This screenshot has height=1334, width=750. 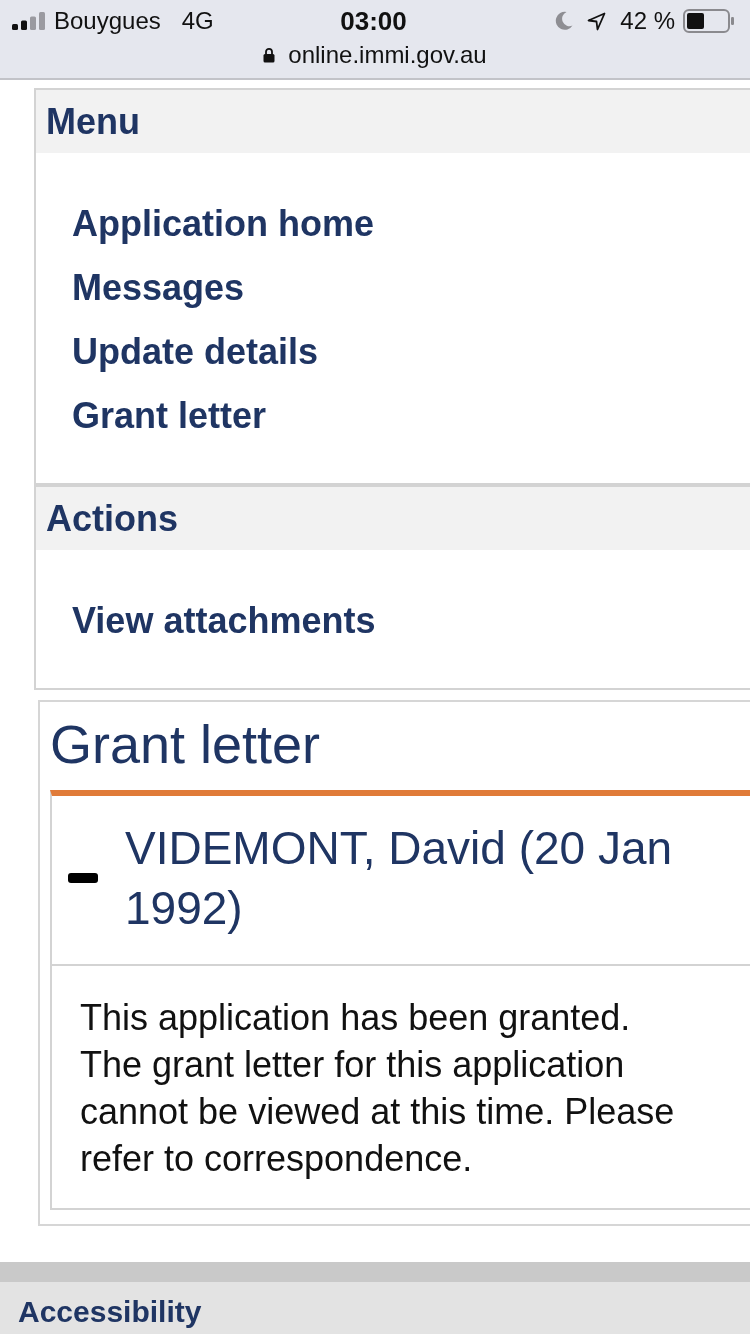 What do you see at coordinates (373, 21) in the screenshot?
I see `clock-time: 03:00` at bounding box center [373, 21].